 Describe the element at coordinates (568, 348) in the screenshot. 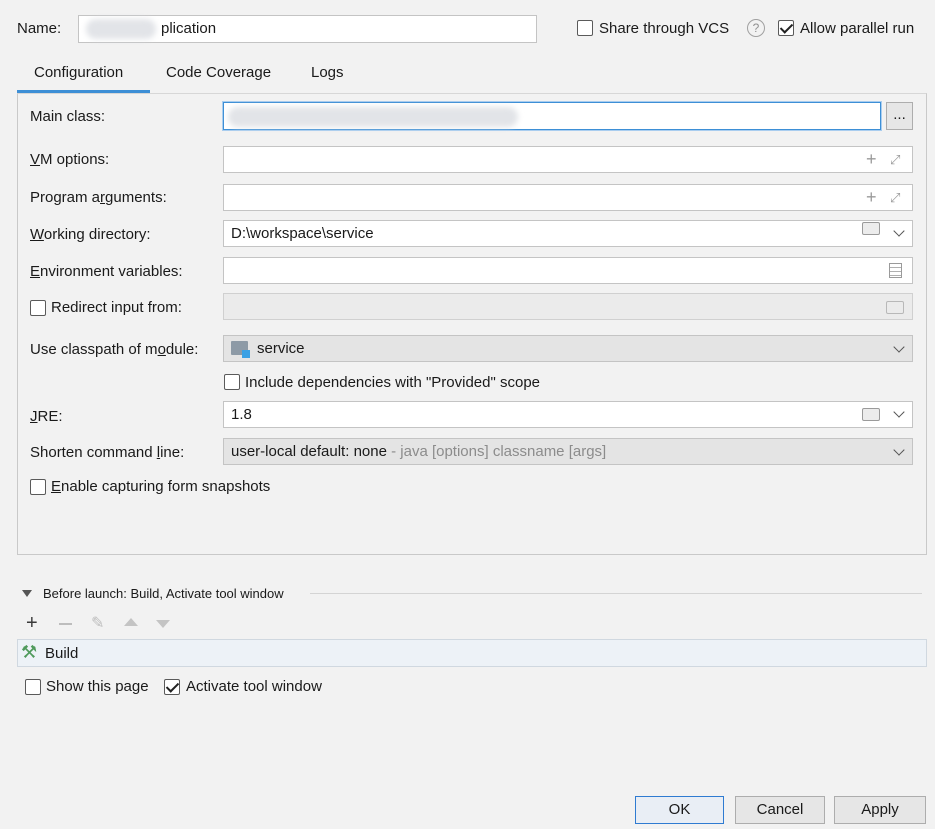

I see `classpath-module-select: service` at that location.